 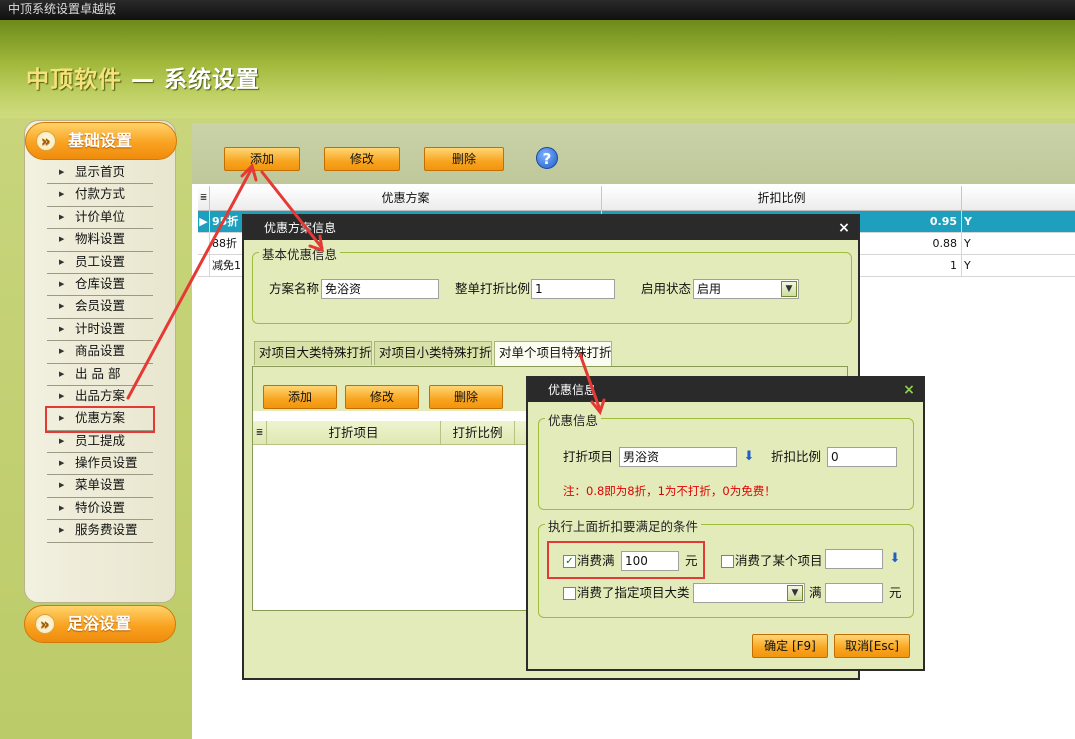 I want to click on tab-category-discount: 对项目大类特殊打折, so click(x=313, y=353).